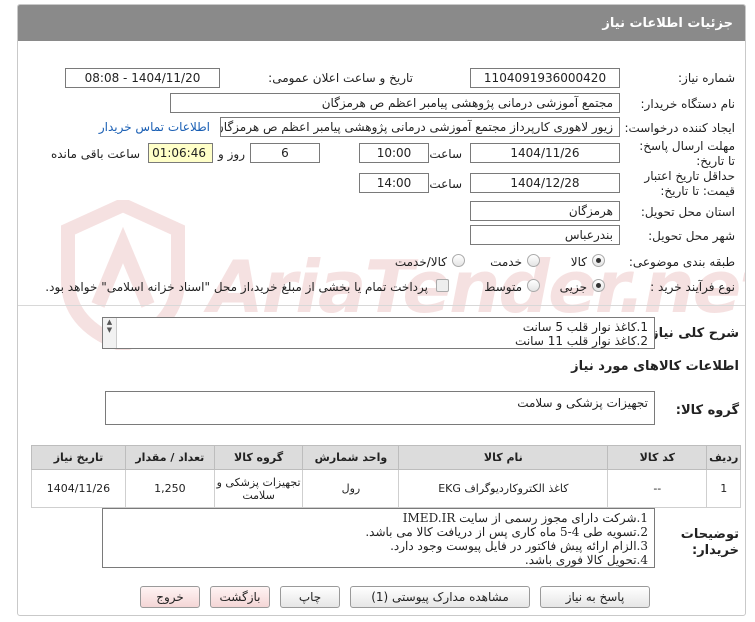 This screenshot has width=755, height=622. Describe the element at coordinates (585, 327) in the screenshot. I see `description-line-1: 1.کاغذ نوار قلب 5 سانت` at that location.